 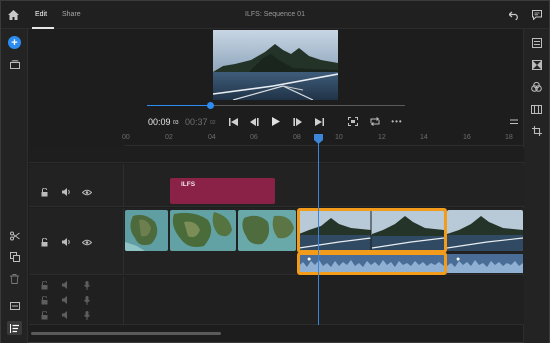 I want to click on title-clip: ILFS, so click(x=222, y=191).